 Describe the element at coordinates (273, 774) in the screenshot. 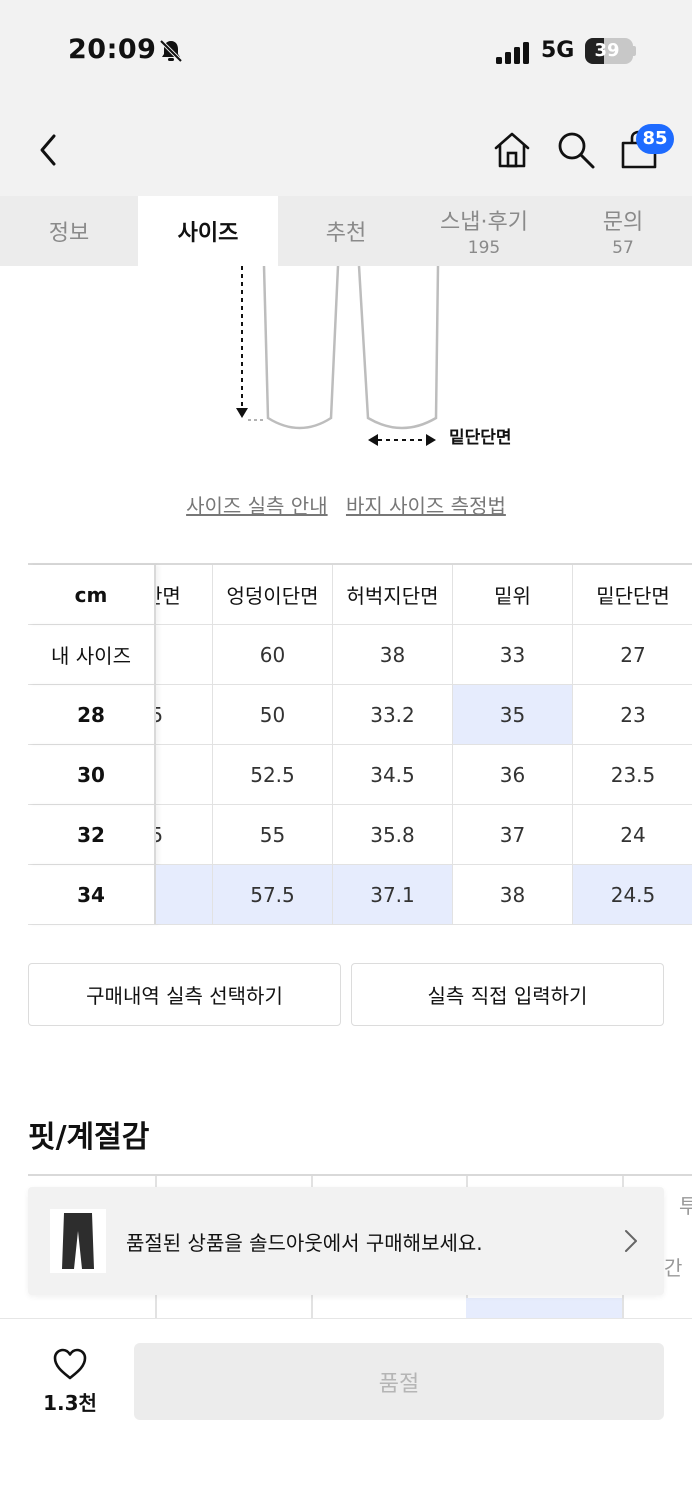

I see `table-cell: 52.5` at that location.